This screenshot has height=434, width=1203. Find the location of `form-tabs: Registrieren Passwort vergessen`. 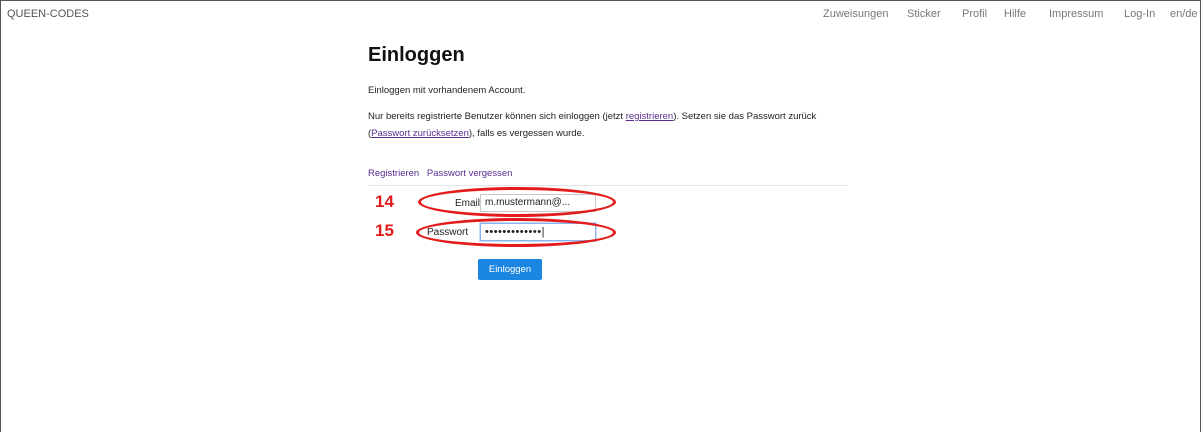

form-tabs: Registrieren Passwort vergessen is located at coordinates (442, 173).